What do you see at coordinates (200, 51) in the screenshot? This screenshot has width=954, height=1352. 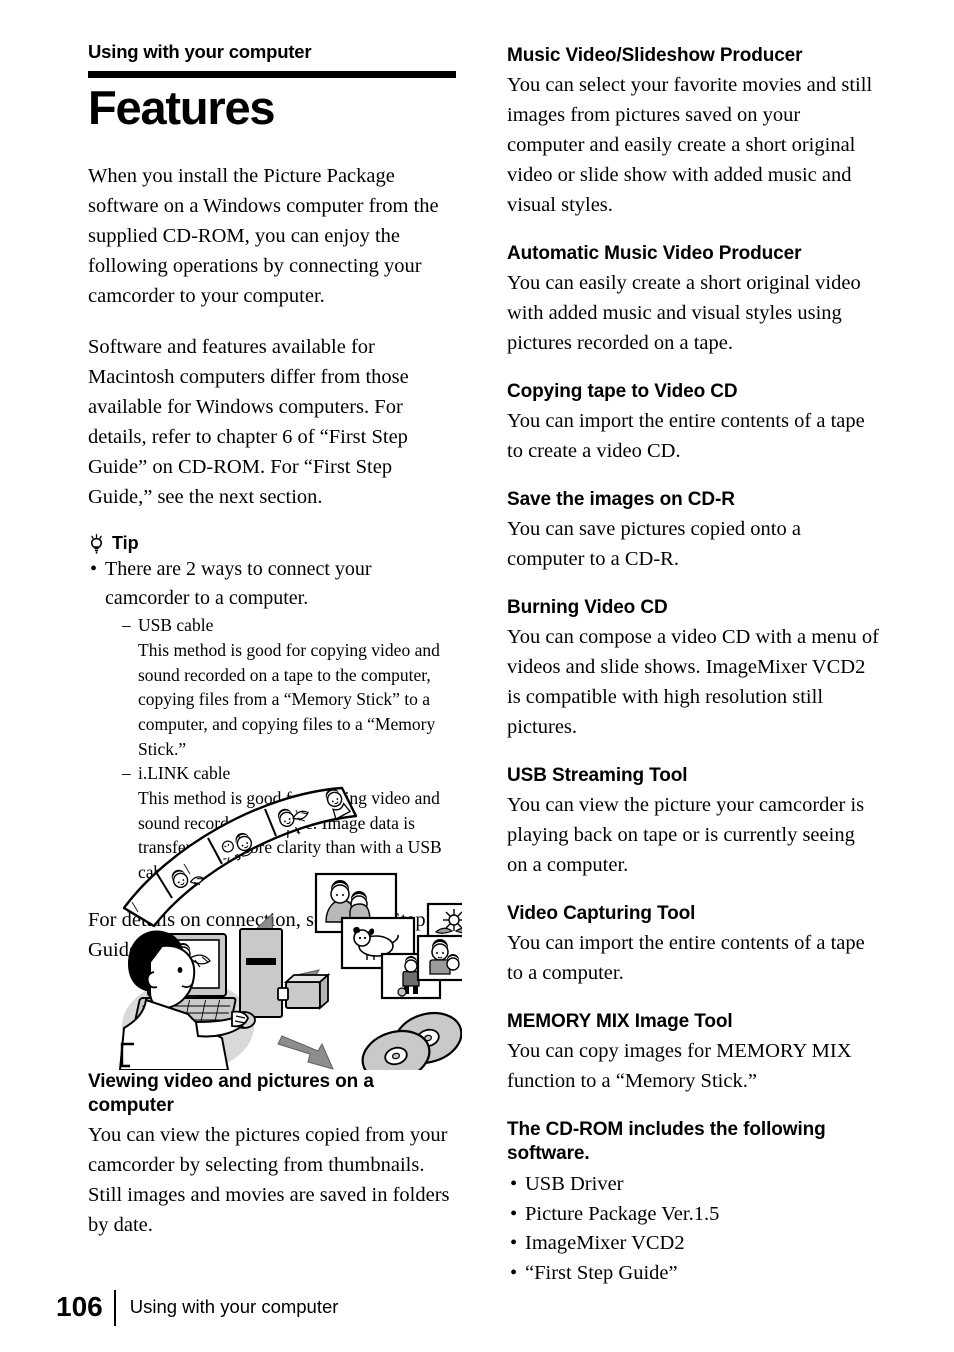 I see `chapter-label: Using with your computer` at bounding box center [200, 51].